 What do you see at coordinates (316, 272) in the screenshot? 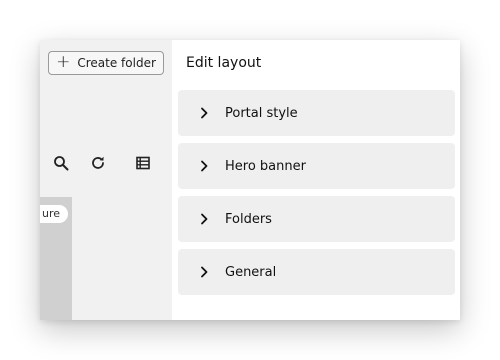
I see `section-general: General` at bounding box center [316, 272].